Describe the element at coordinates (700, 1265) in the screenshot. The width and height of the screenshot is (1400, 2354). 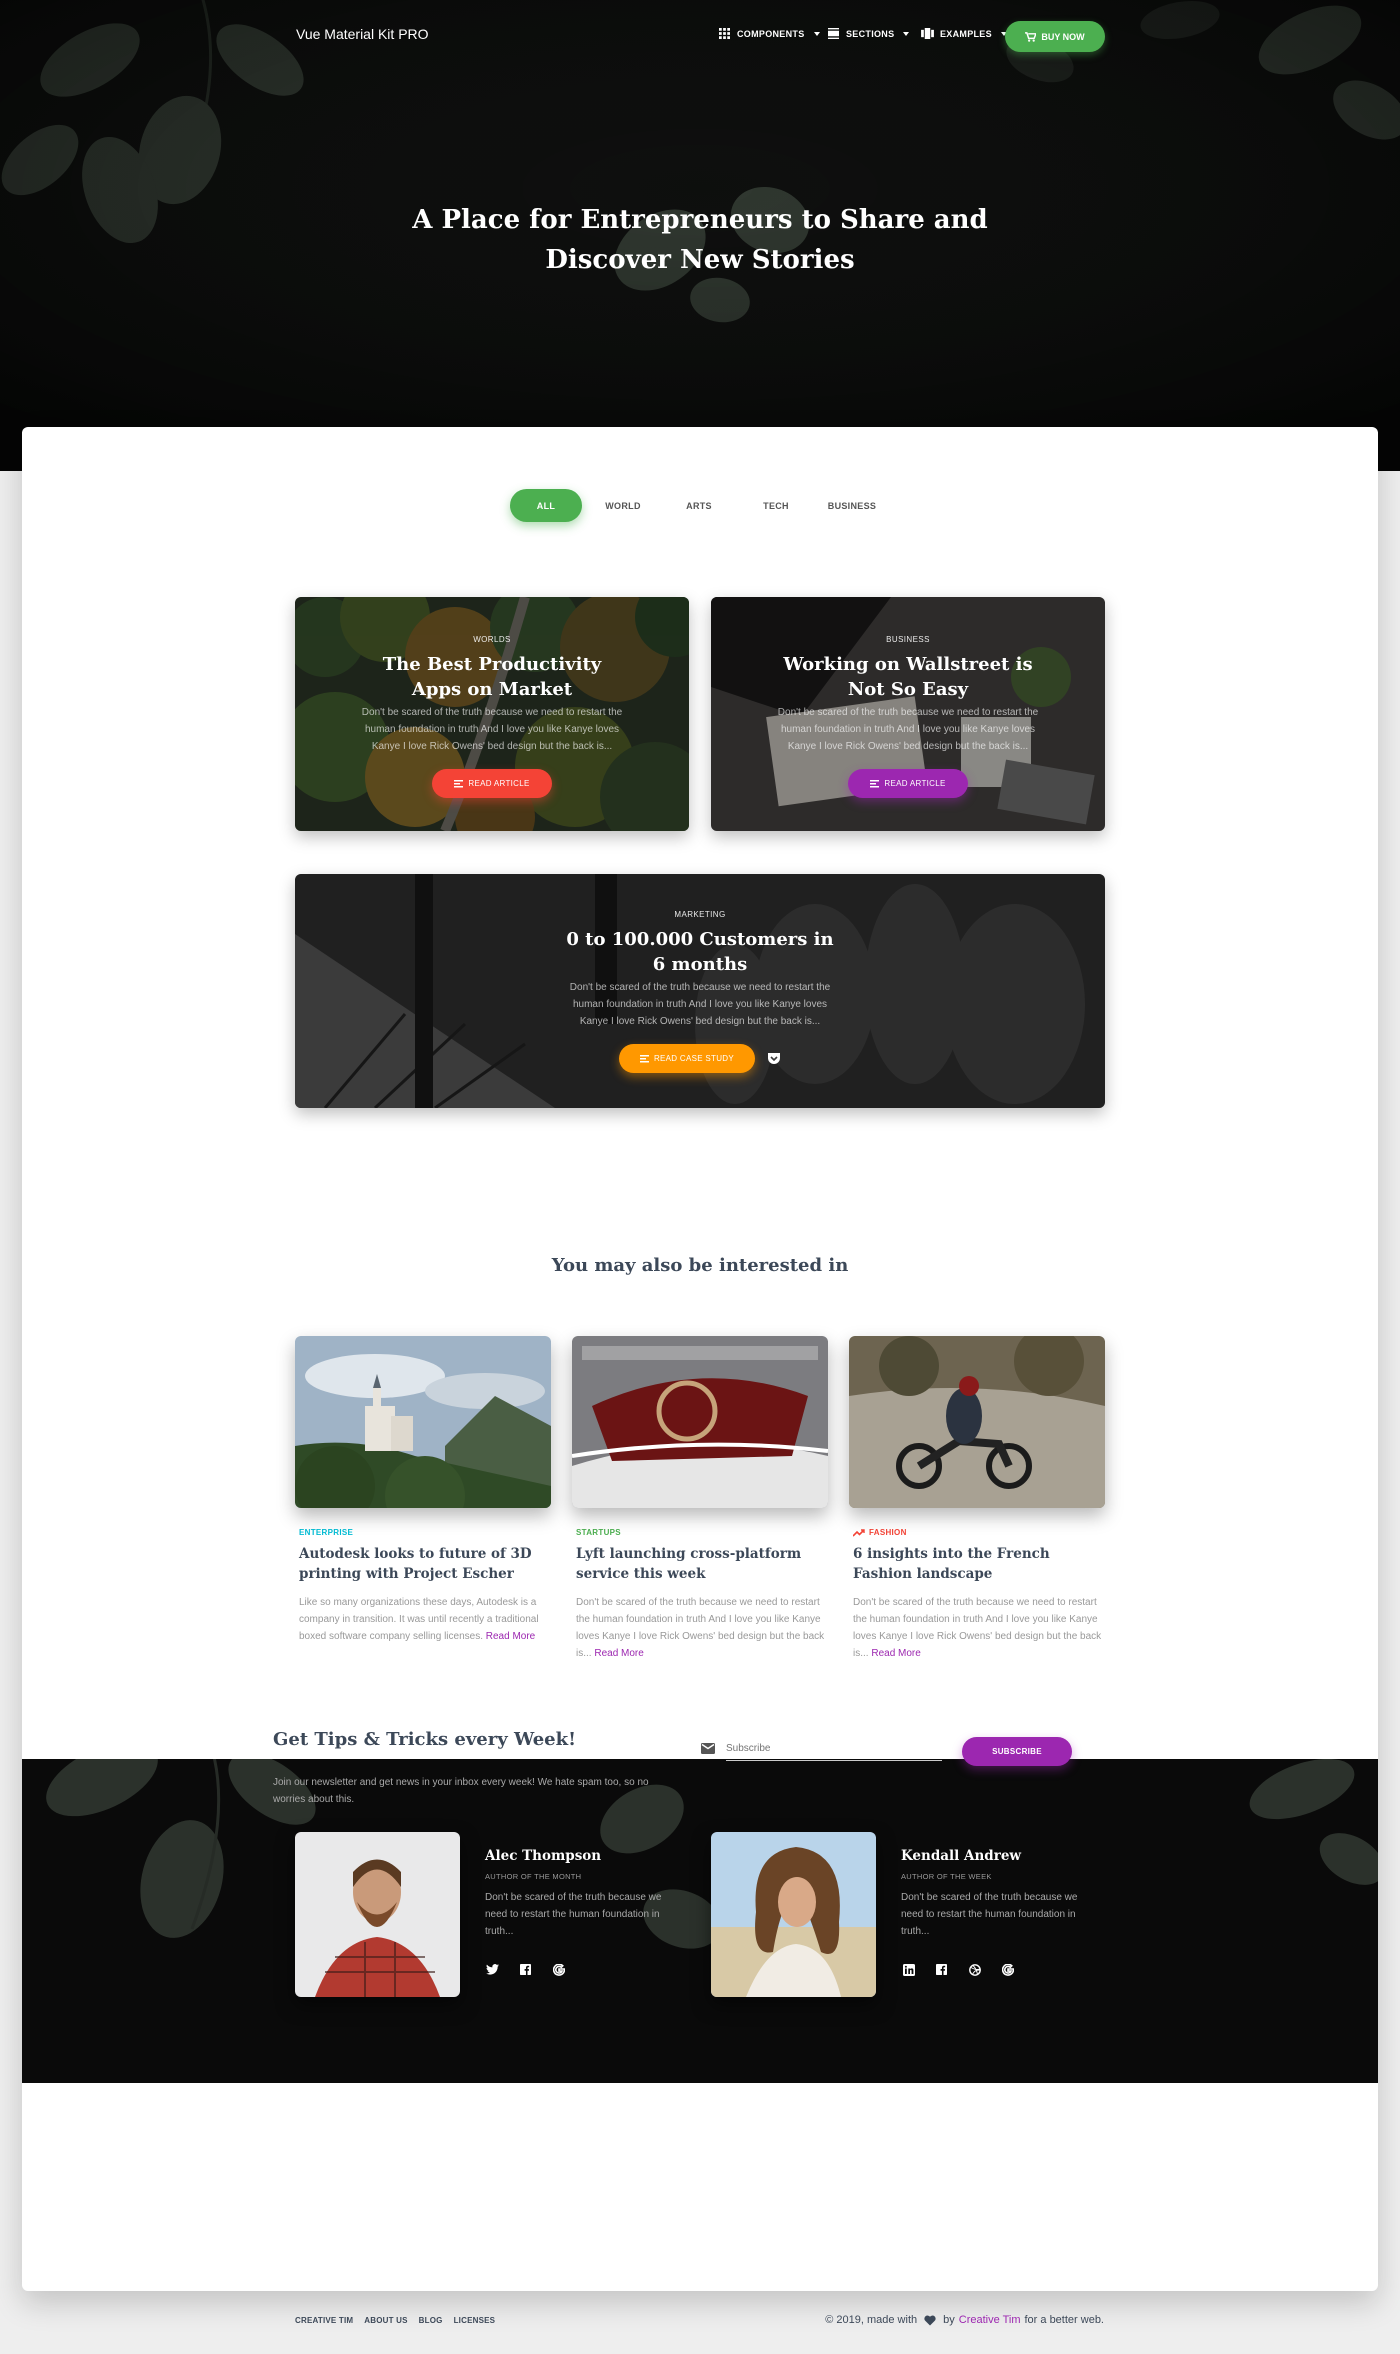
I see `interested-section-title: You may also be interested in` at that location.